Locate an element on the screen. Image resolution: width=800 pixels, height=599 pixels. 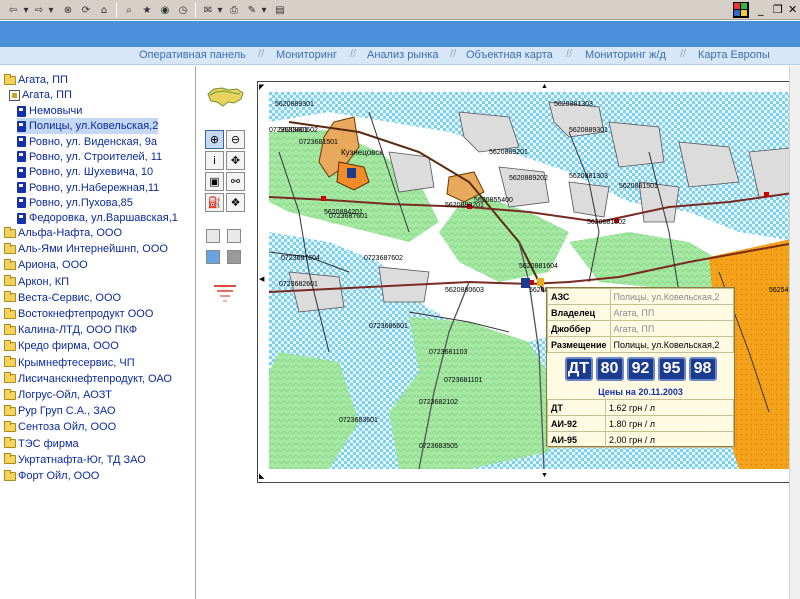
company-item: Аль-Ями Интернейшнп, ООО is located at coordinates (86, 249).